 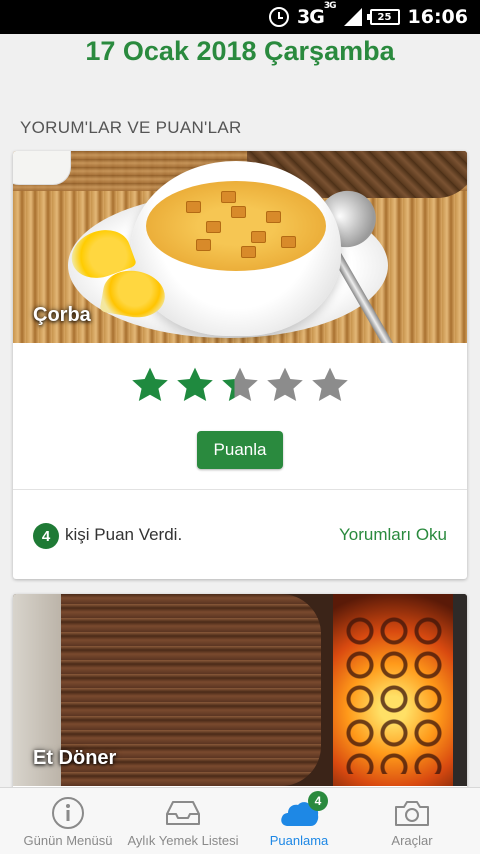 I want to click on nav-item-puanlama: 4 Puanlama, so click(x=299, y=821).